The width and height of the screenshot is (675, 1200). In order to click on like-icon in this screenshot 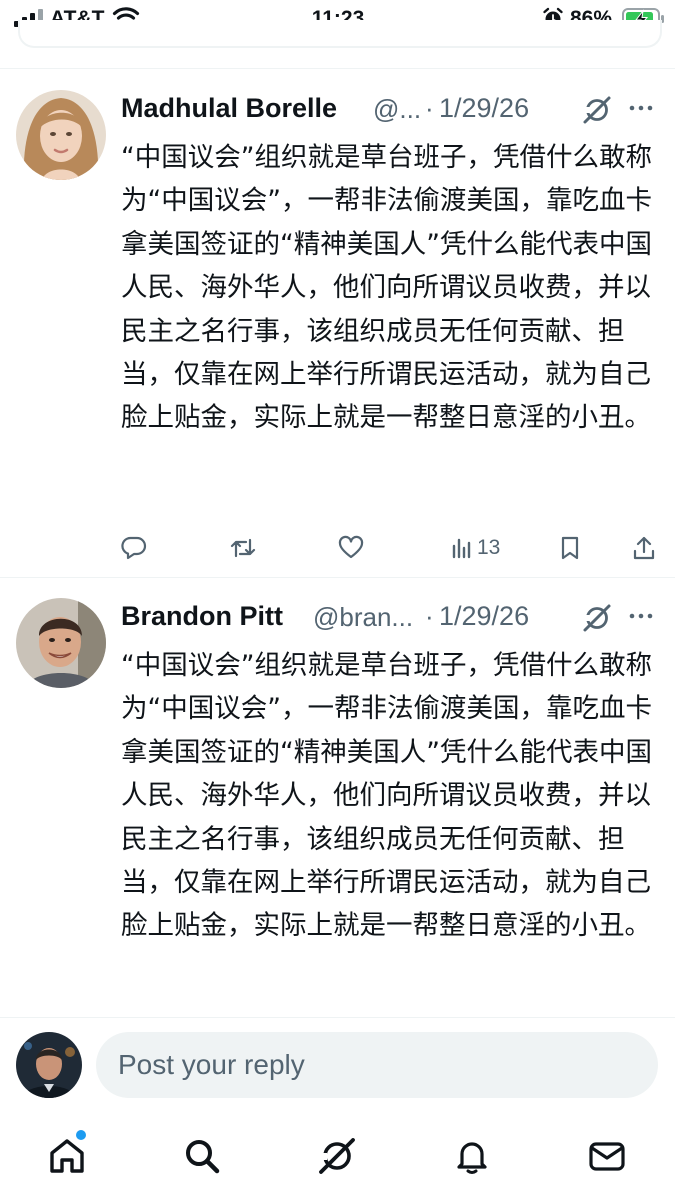, I will do `click(351, 548)`.